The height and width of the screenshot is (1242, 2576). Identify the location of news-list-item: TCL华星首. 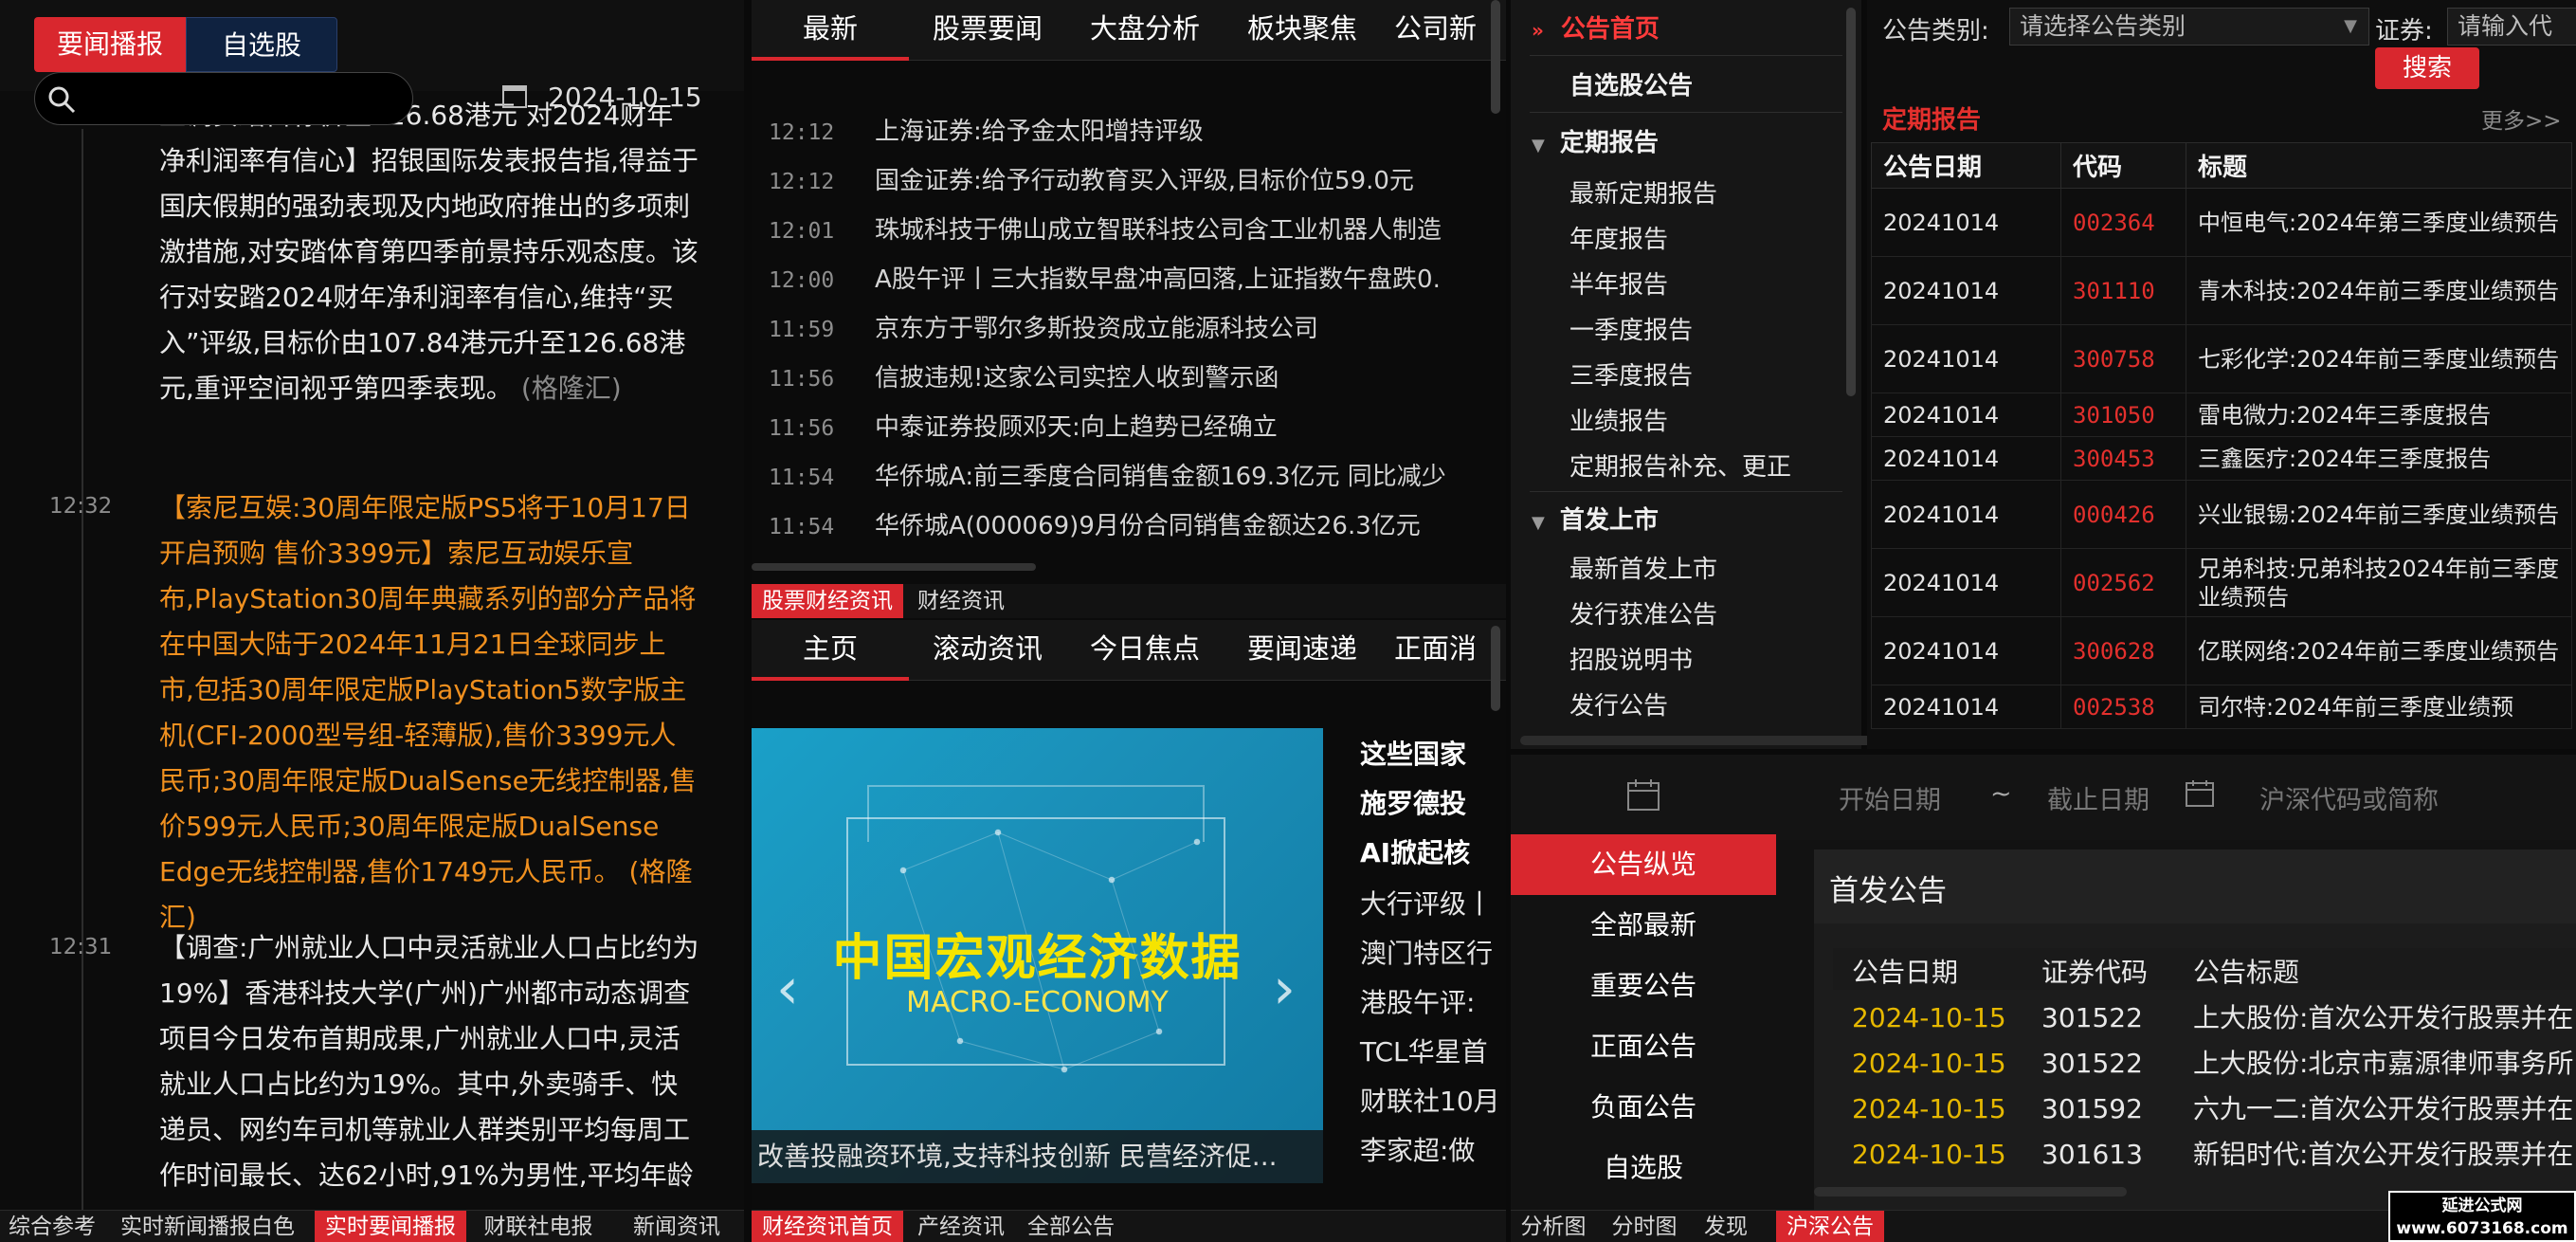
(1424, 1050).